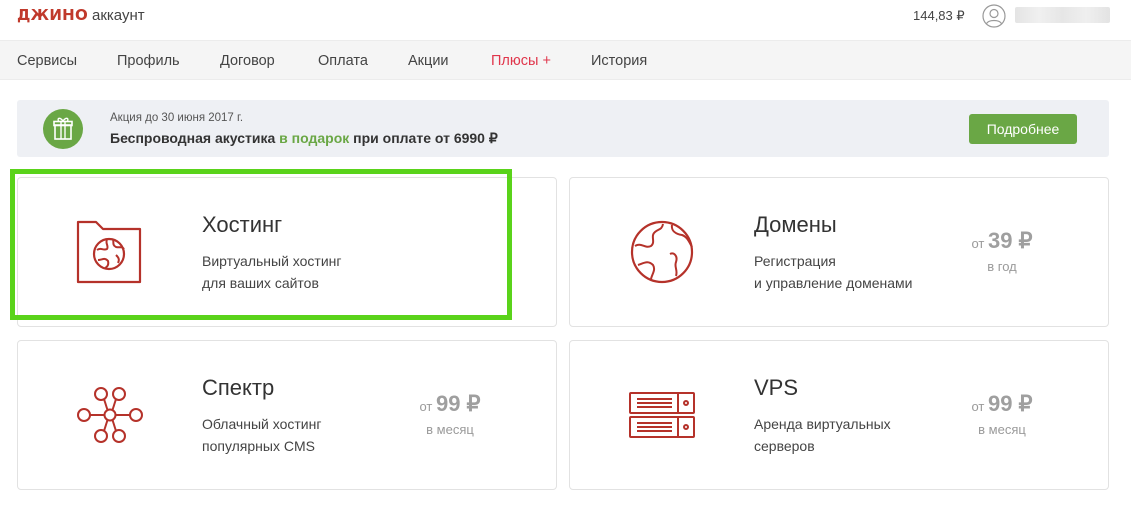  What do you see at coordinates (247, 61) in the screenshot?
I see `nav-item-contract: Договор` at bounding box center [247, 61].